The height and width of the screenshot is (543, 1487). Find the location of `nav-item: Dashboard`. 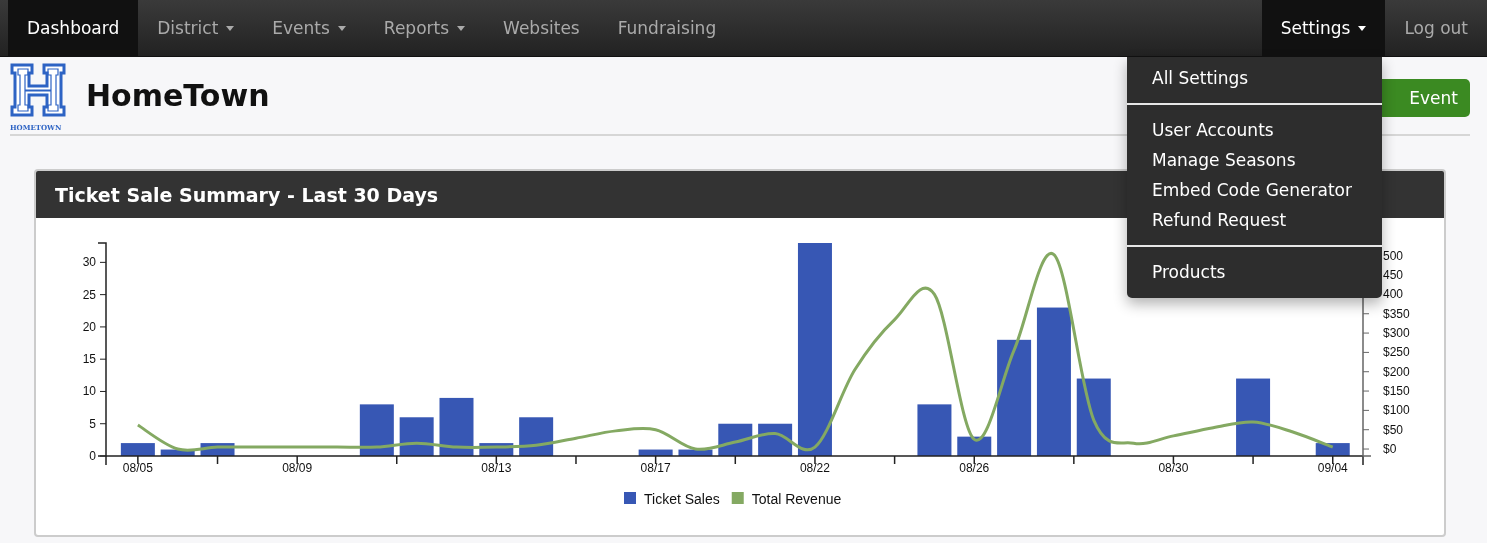

nav-item: Dashboard is located at coordinates (73, 28).